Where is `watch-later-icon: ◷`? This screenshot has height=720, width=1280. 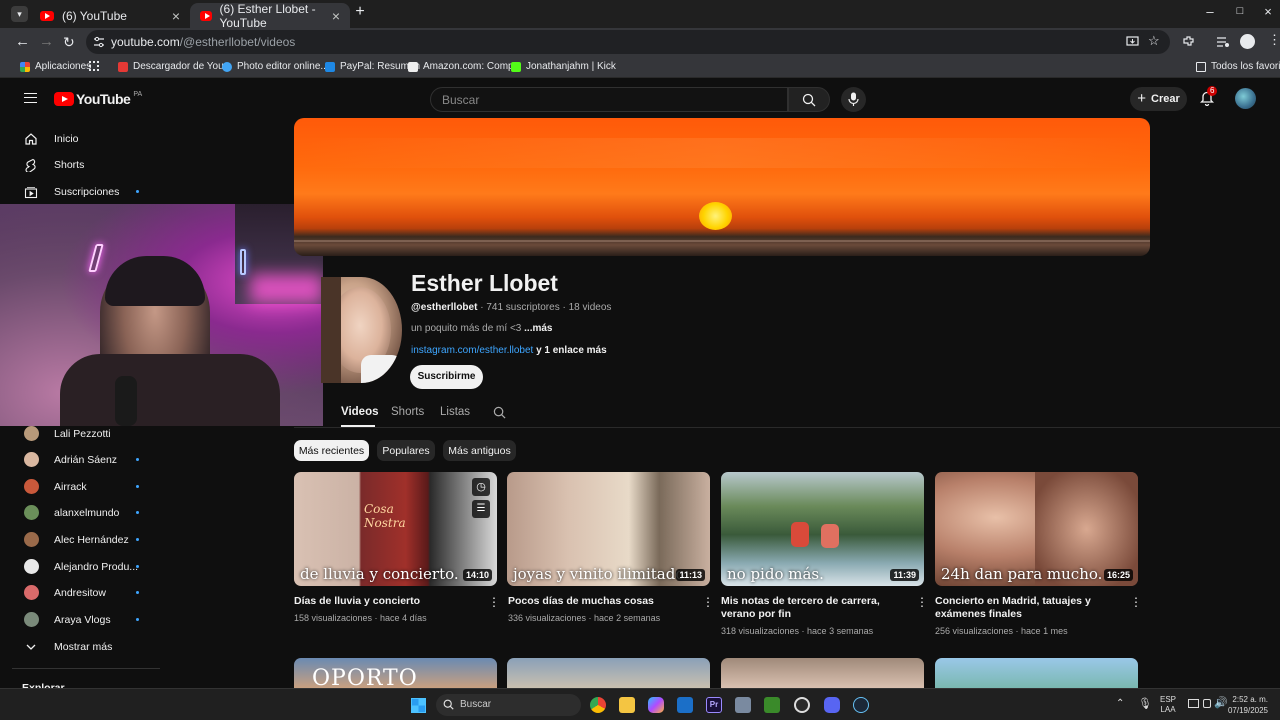
watch-later-icon: ◷ is located at coordinates (481, 487).